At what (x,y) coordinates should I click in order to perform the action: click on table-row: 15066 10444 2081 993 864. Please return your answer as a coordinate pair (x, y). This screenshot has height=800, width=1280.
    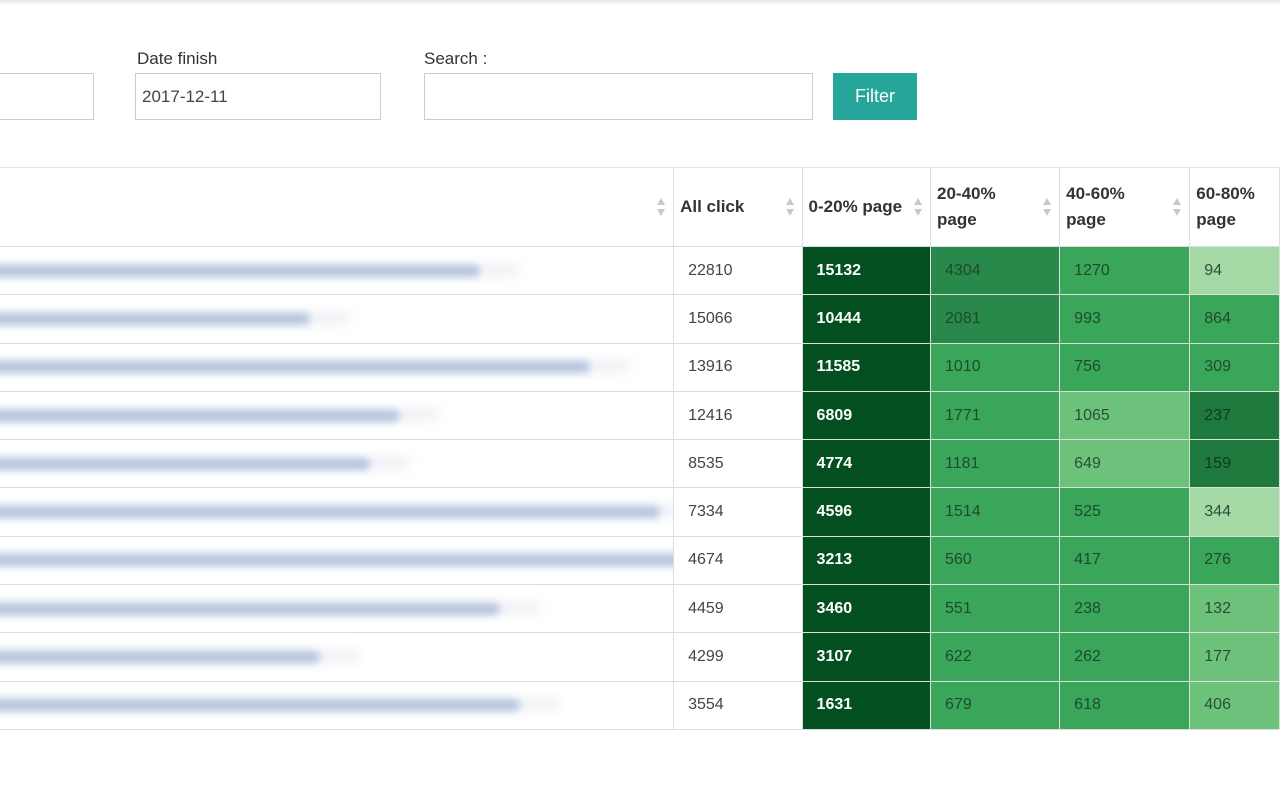
    Looking at the image, I should click on (640, 319).